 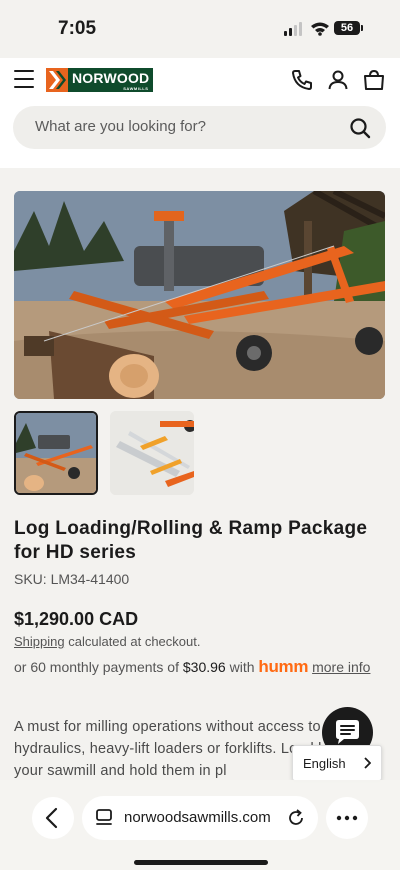 I want to click on url-text: norwoodsawmills.com, so click(x=197, y=817).